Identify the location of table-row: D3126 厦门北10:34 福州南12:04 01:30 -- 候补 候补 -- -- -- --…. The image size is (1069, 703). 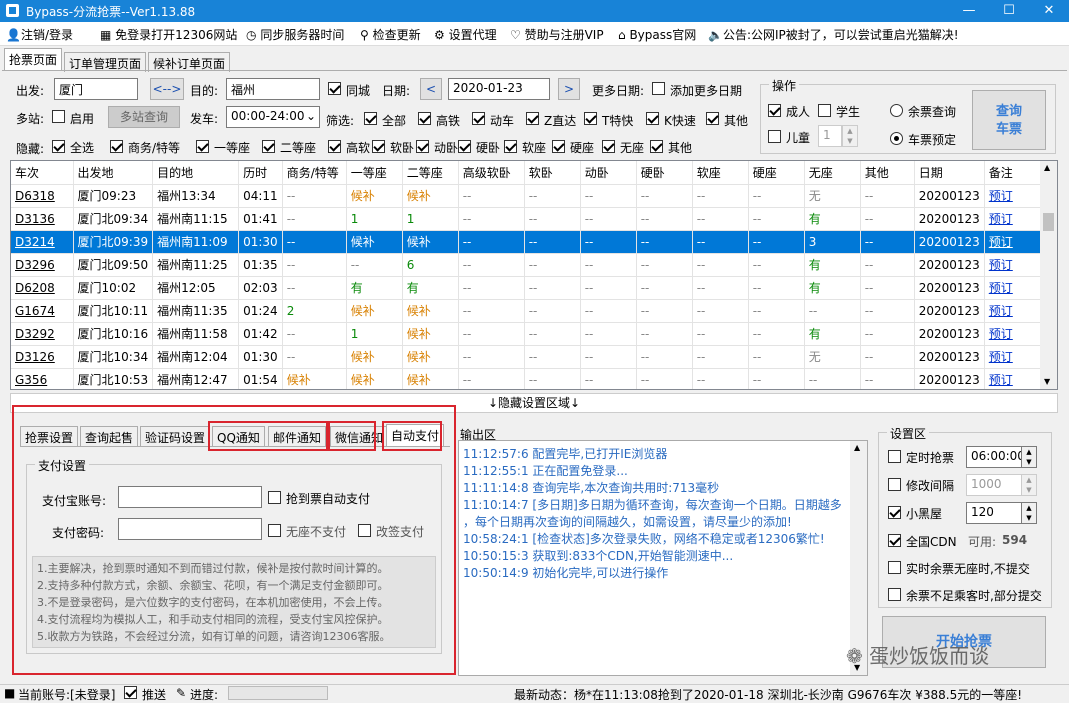
(533, 357).